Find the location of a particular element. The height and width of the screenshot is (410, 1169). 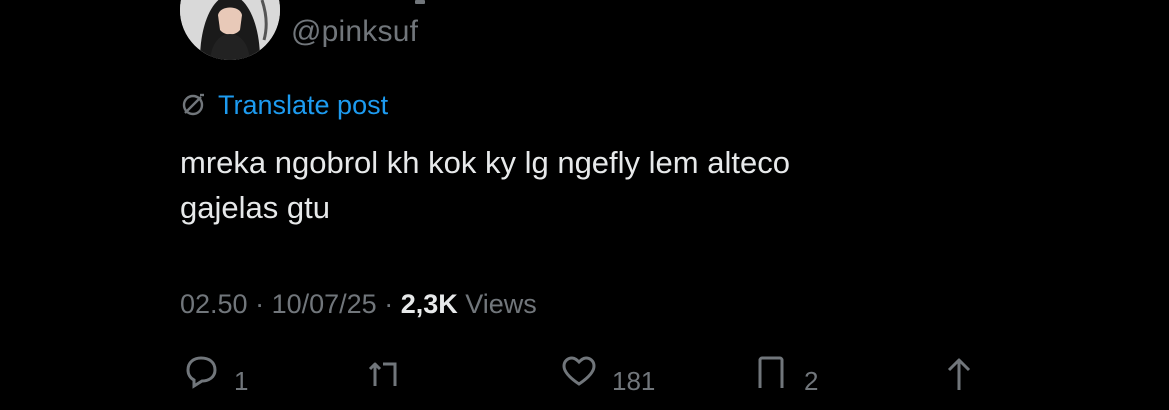

action-bar: 1 181 2 is located at coordinates (584, 380).